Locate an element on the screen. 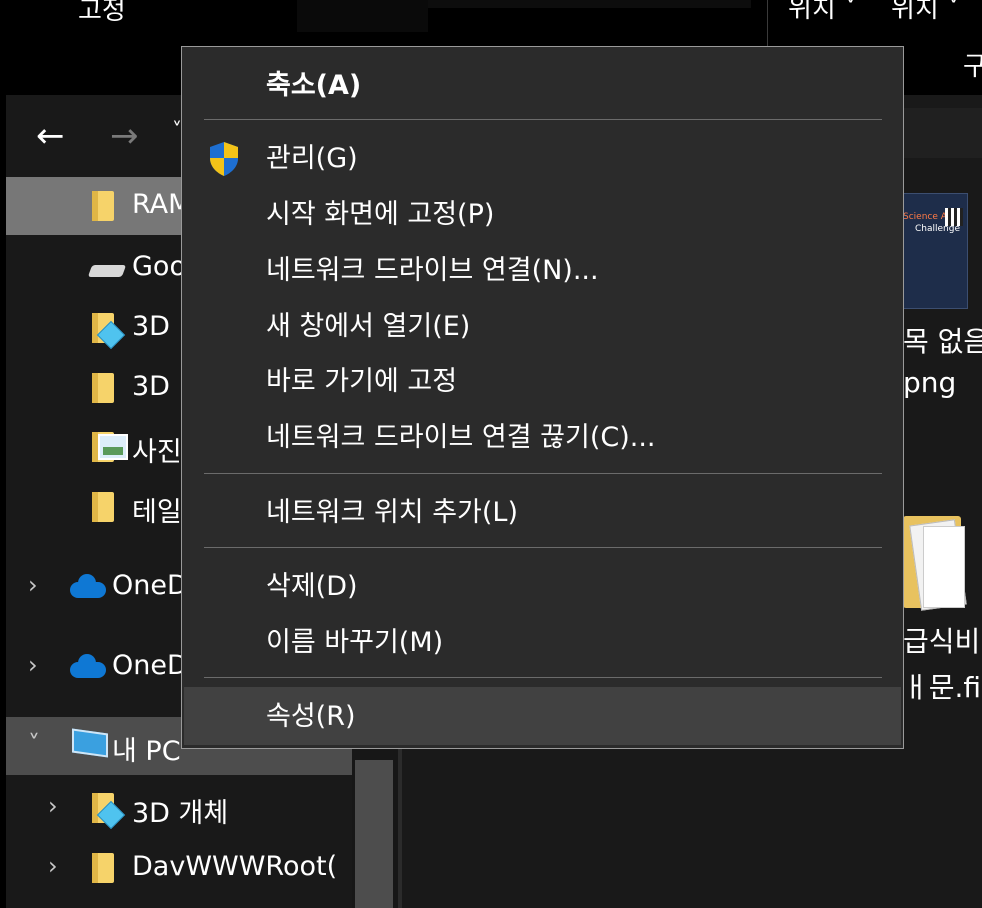 This screenshot has height=908, width=982. nav-item-3d-objects: › 3D 개체 is located at coordinates (179, 808).